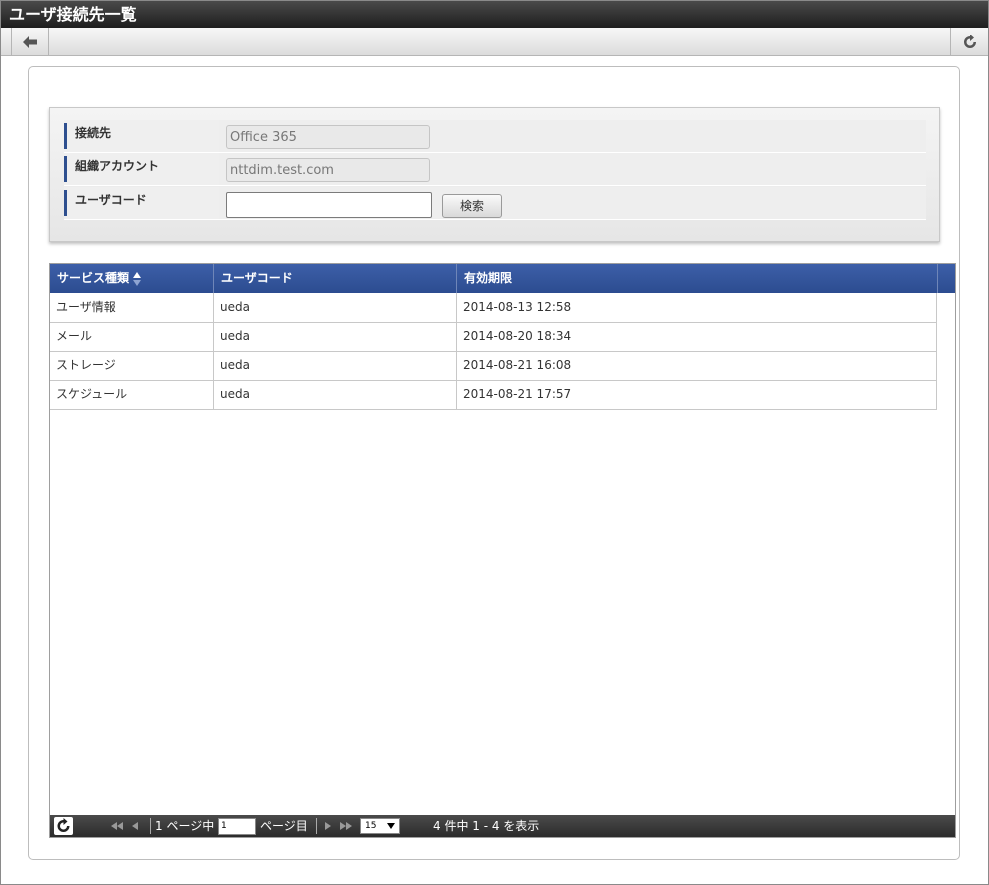 Image resolution: width=989 pixels, height=885 pixels. I want to click on column-service-type: サービス種類, so click(132, 278).